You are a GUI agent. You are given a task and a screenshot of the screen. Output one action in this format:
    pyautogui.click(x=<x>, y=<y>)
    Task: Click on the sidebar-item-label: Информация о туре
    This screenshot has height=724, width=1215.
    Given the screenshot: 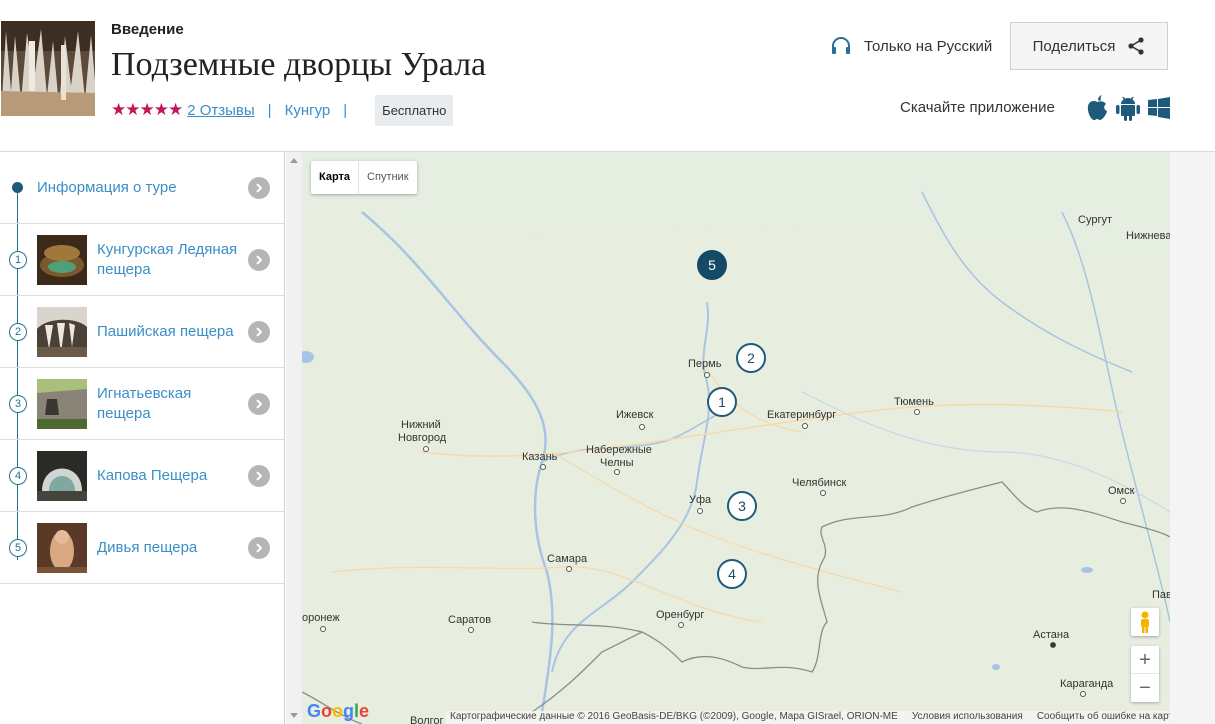 What is the action you would take?
    pyautogui.click(x=107, y=187)
    